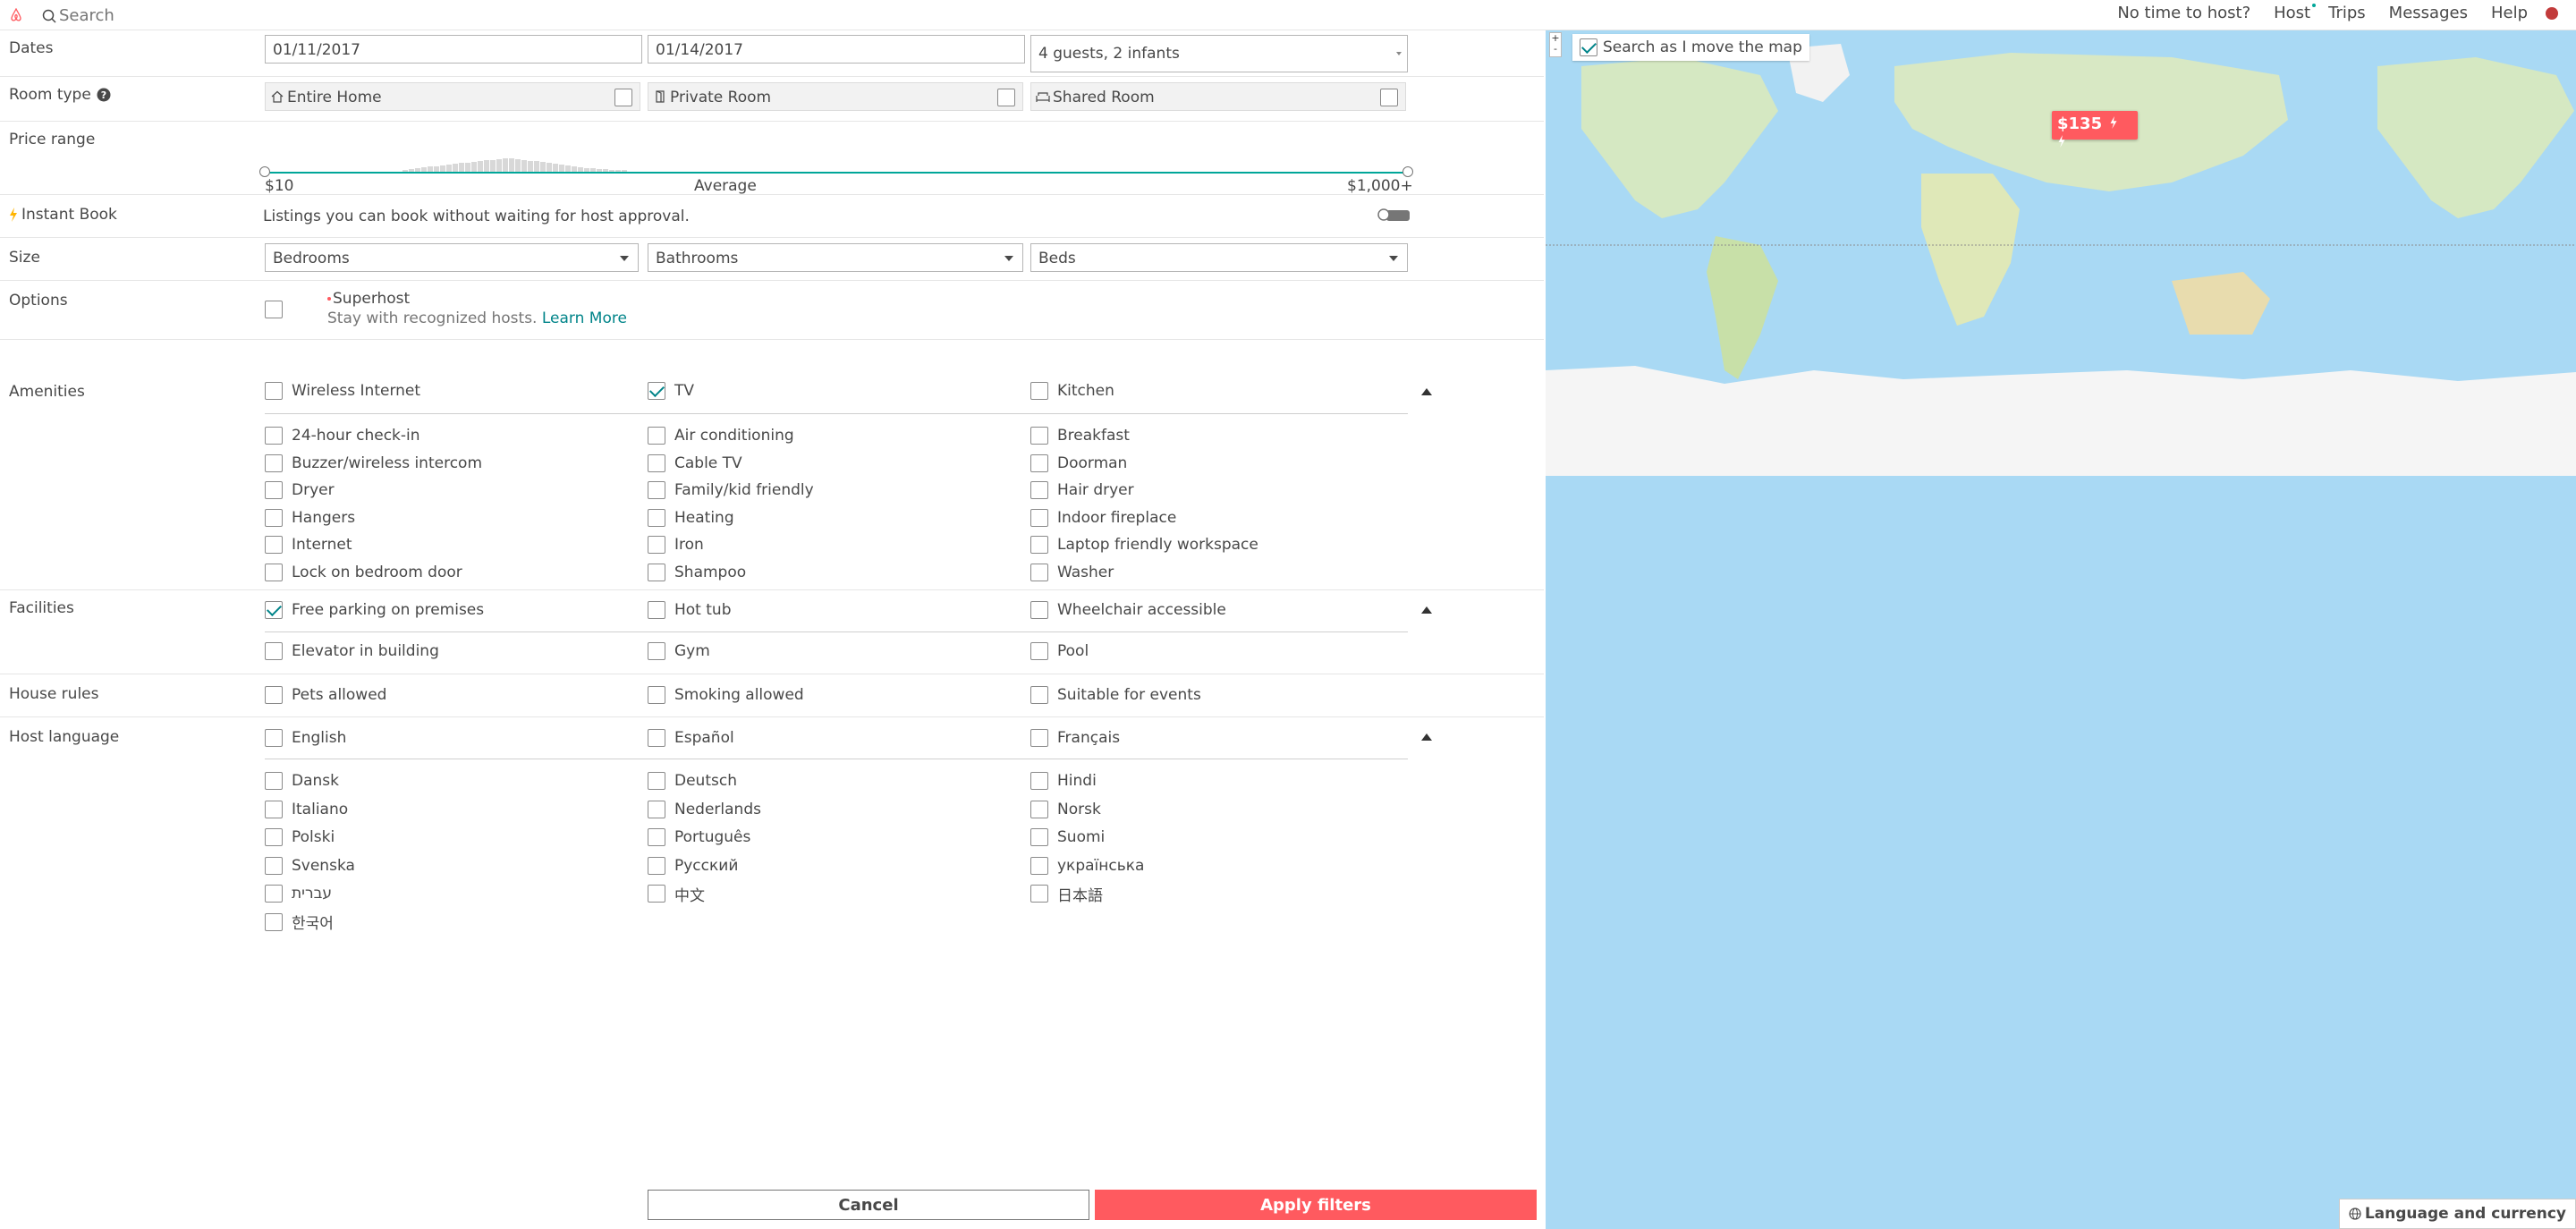 The width and height of the screenshot is (2576, 1229). I want to click on amenity-wireless-internet: Wireless Internet, so click(342, 391).